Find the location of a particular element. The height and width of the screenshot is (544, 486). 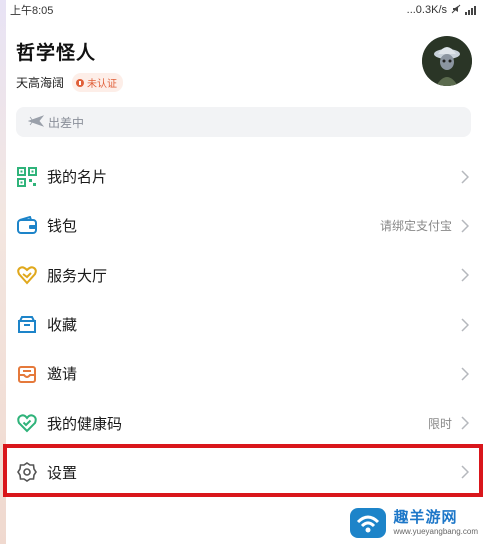

menu-item-label: 服务大厅 is located at coordinates (77, 276).